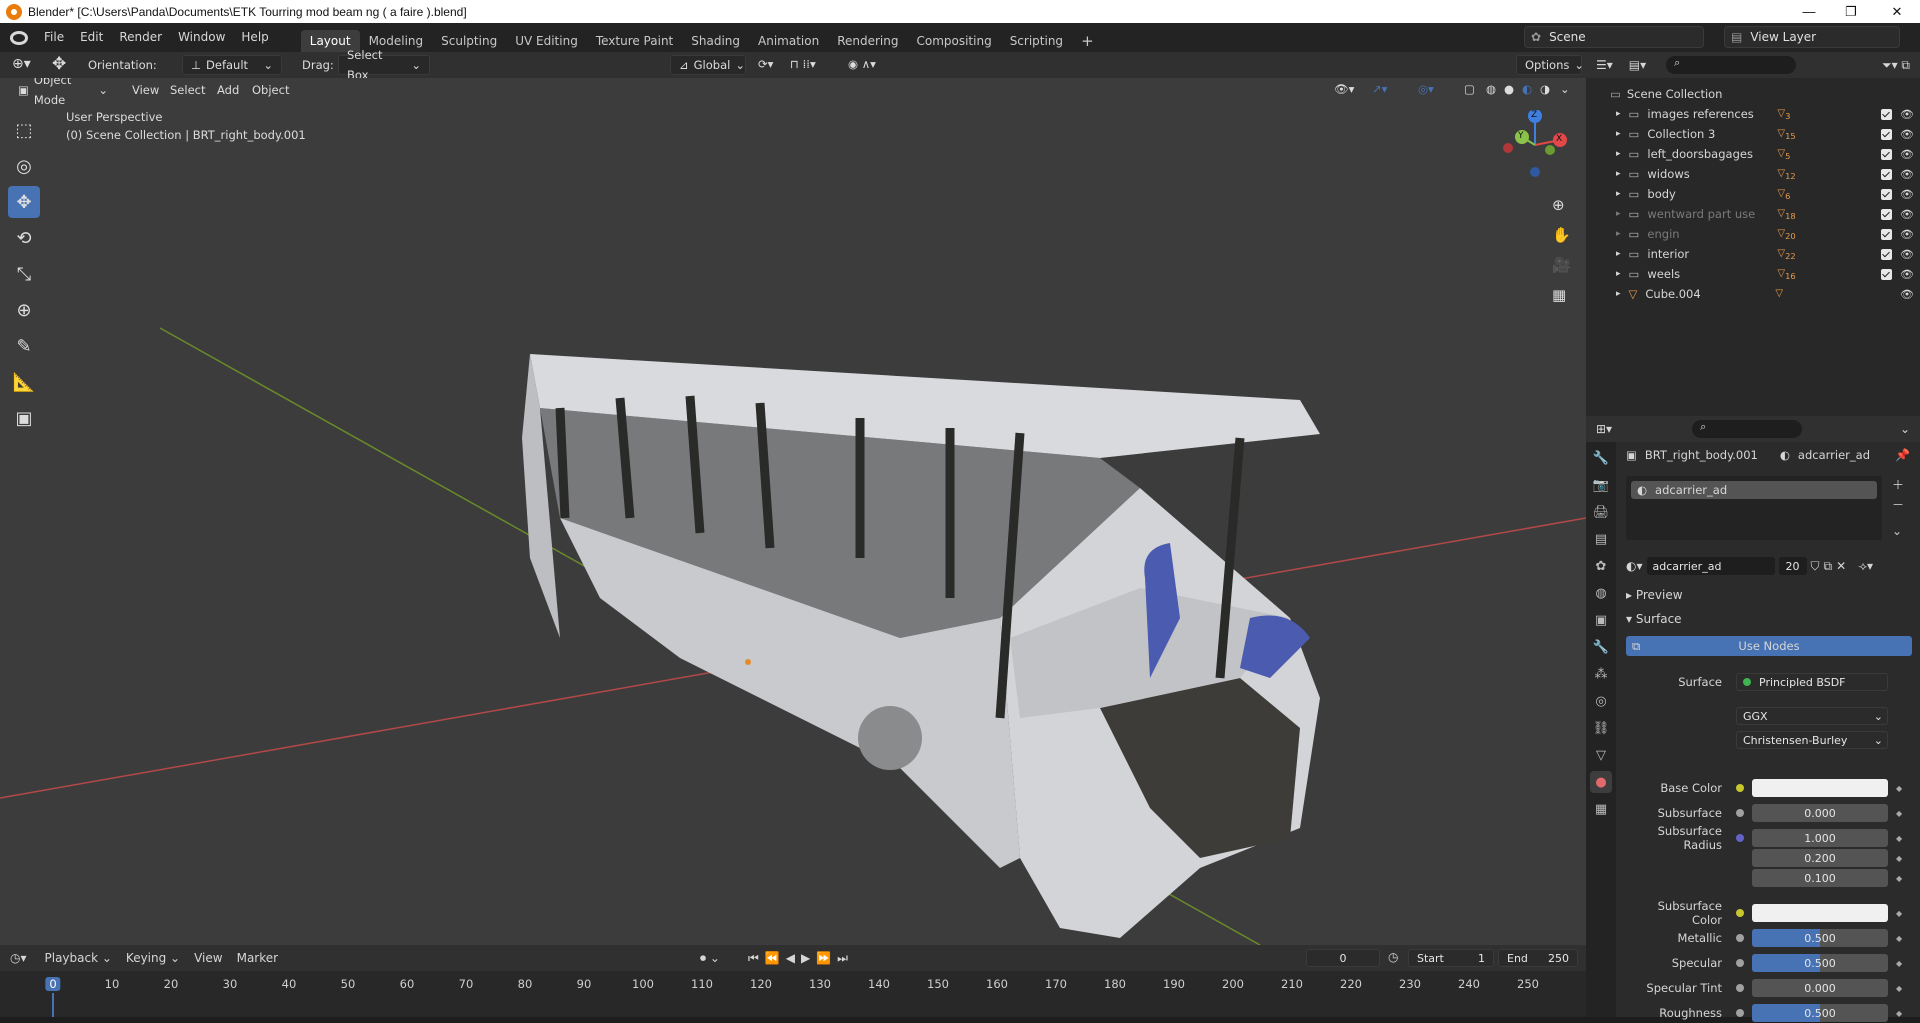  I want to click on minimize-button: —, so click(1809, 11).